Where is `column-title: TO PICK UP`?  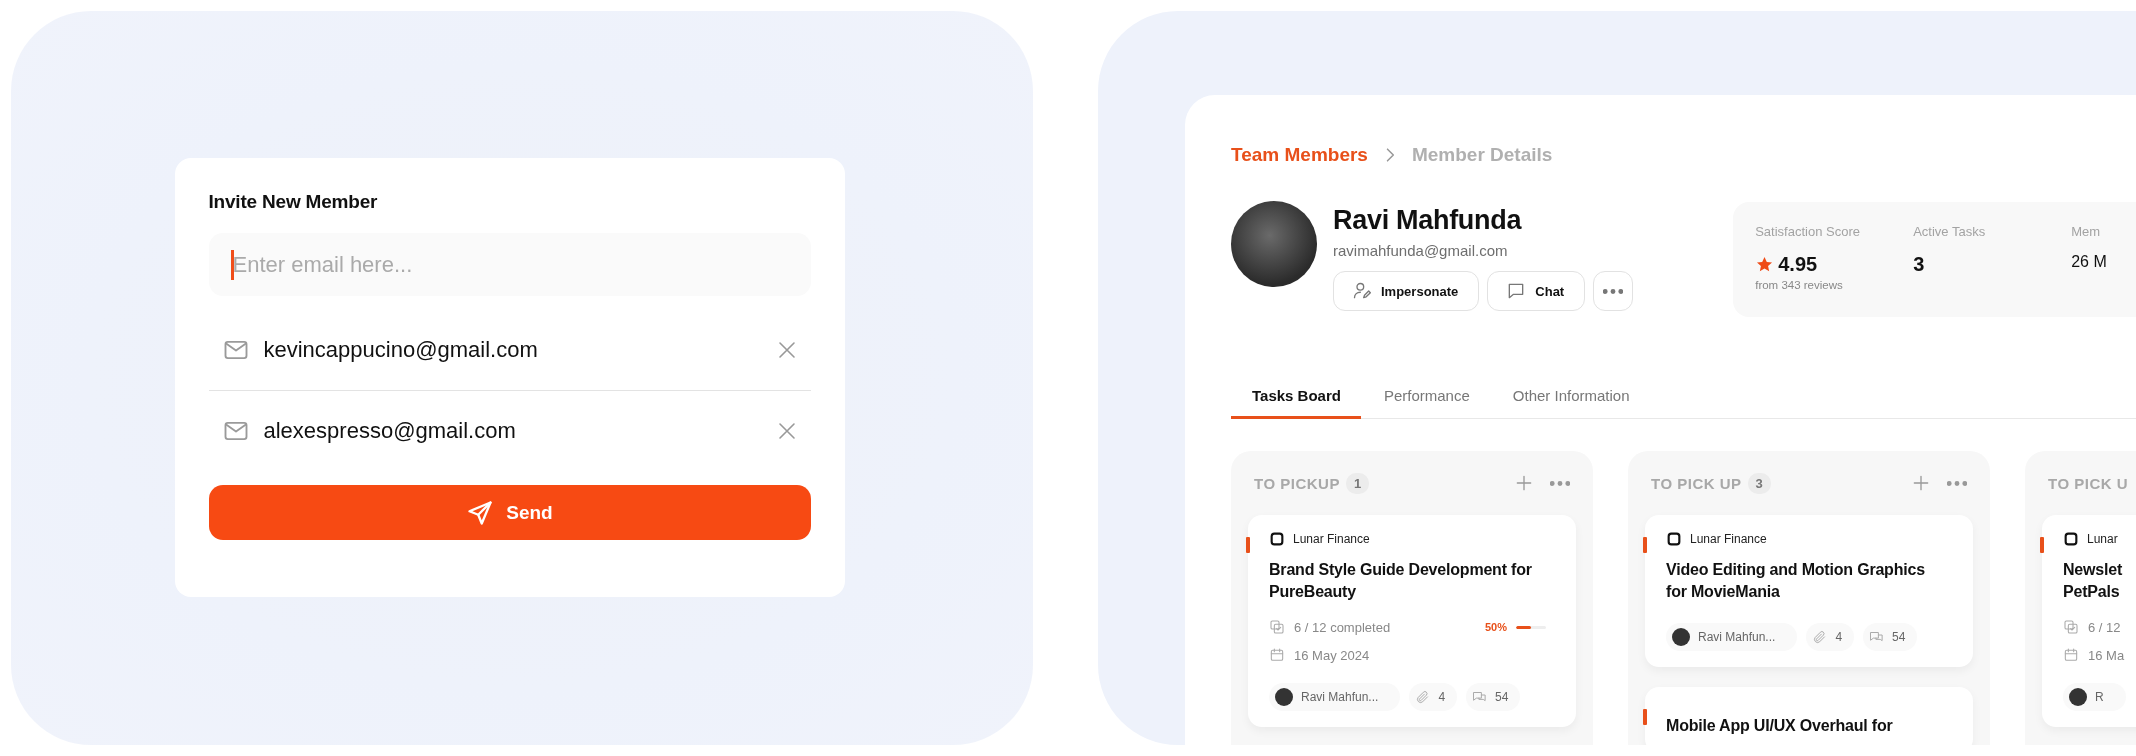
column-title: TO PICK UP is located at coordinates (1696, 483).